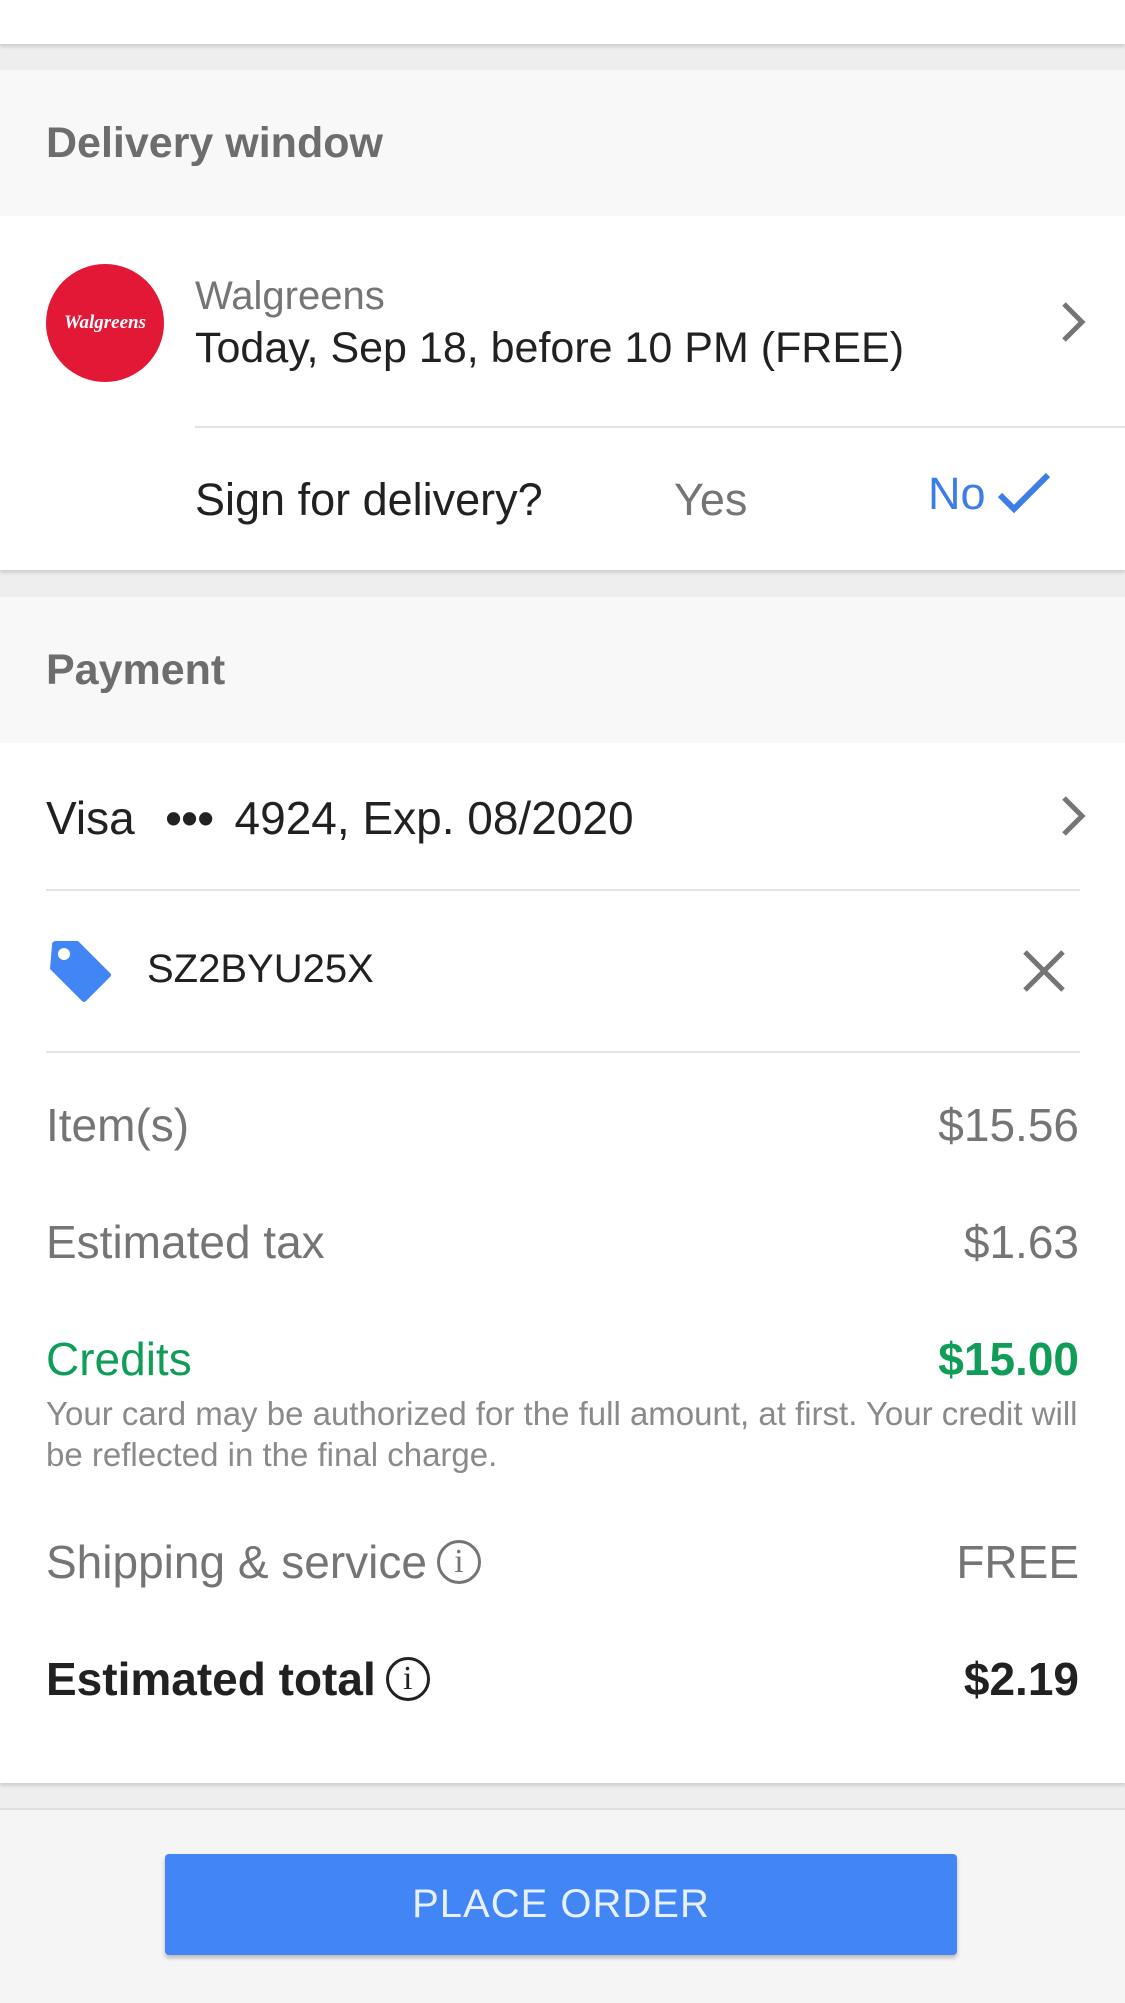 The height and width of the screenshot is (2003, 1125). I want to click on payment-method-text: Visa ••• 4924, Exp. 08/2020, so click(340, 818).